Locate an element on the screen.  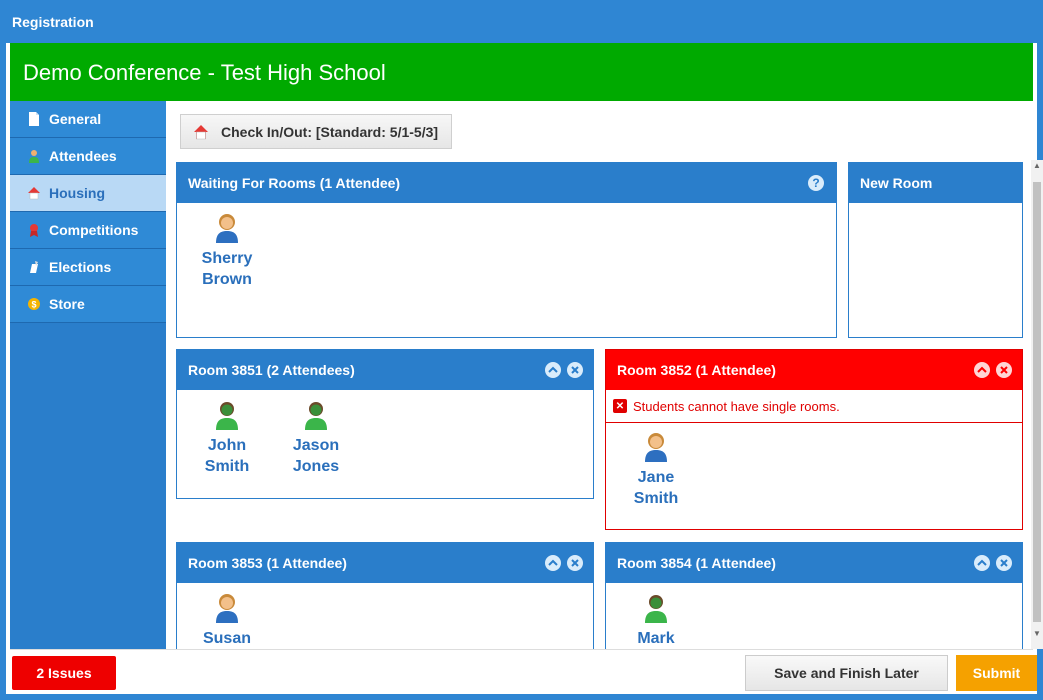
panel-title: Room 3851 (2 Attendees) is located at coordinates (271, 370).